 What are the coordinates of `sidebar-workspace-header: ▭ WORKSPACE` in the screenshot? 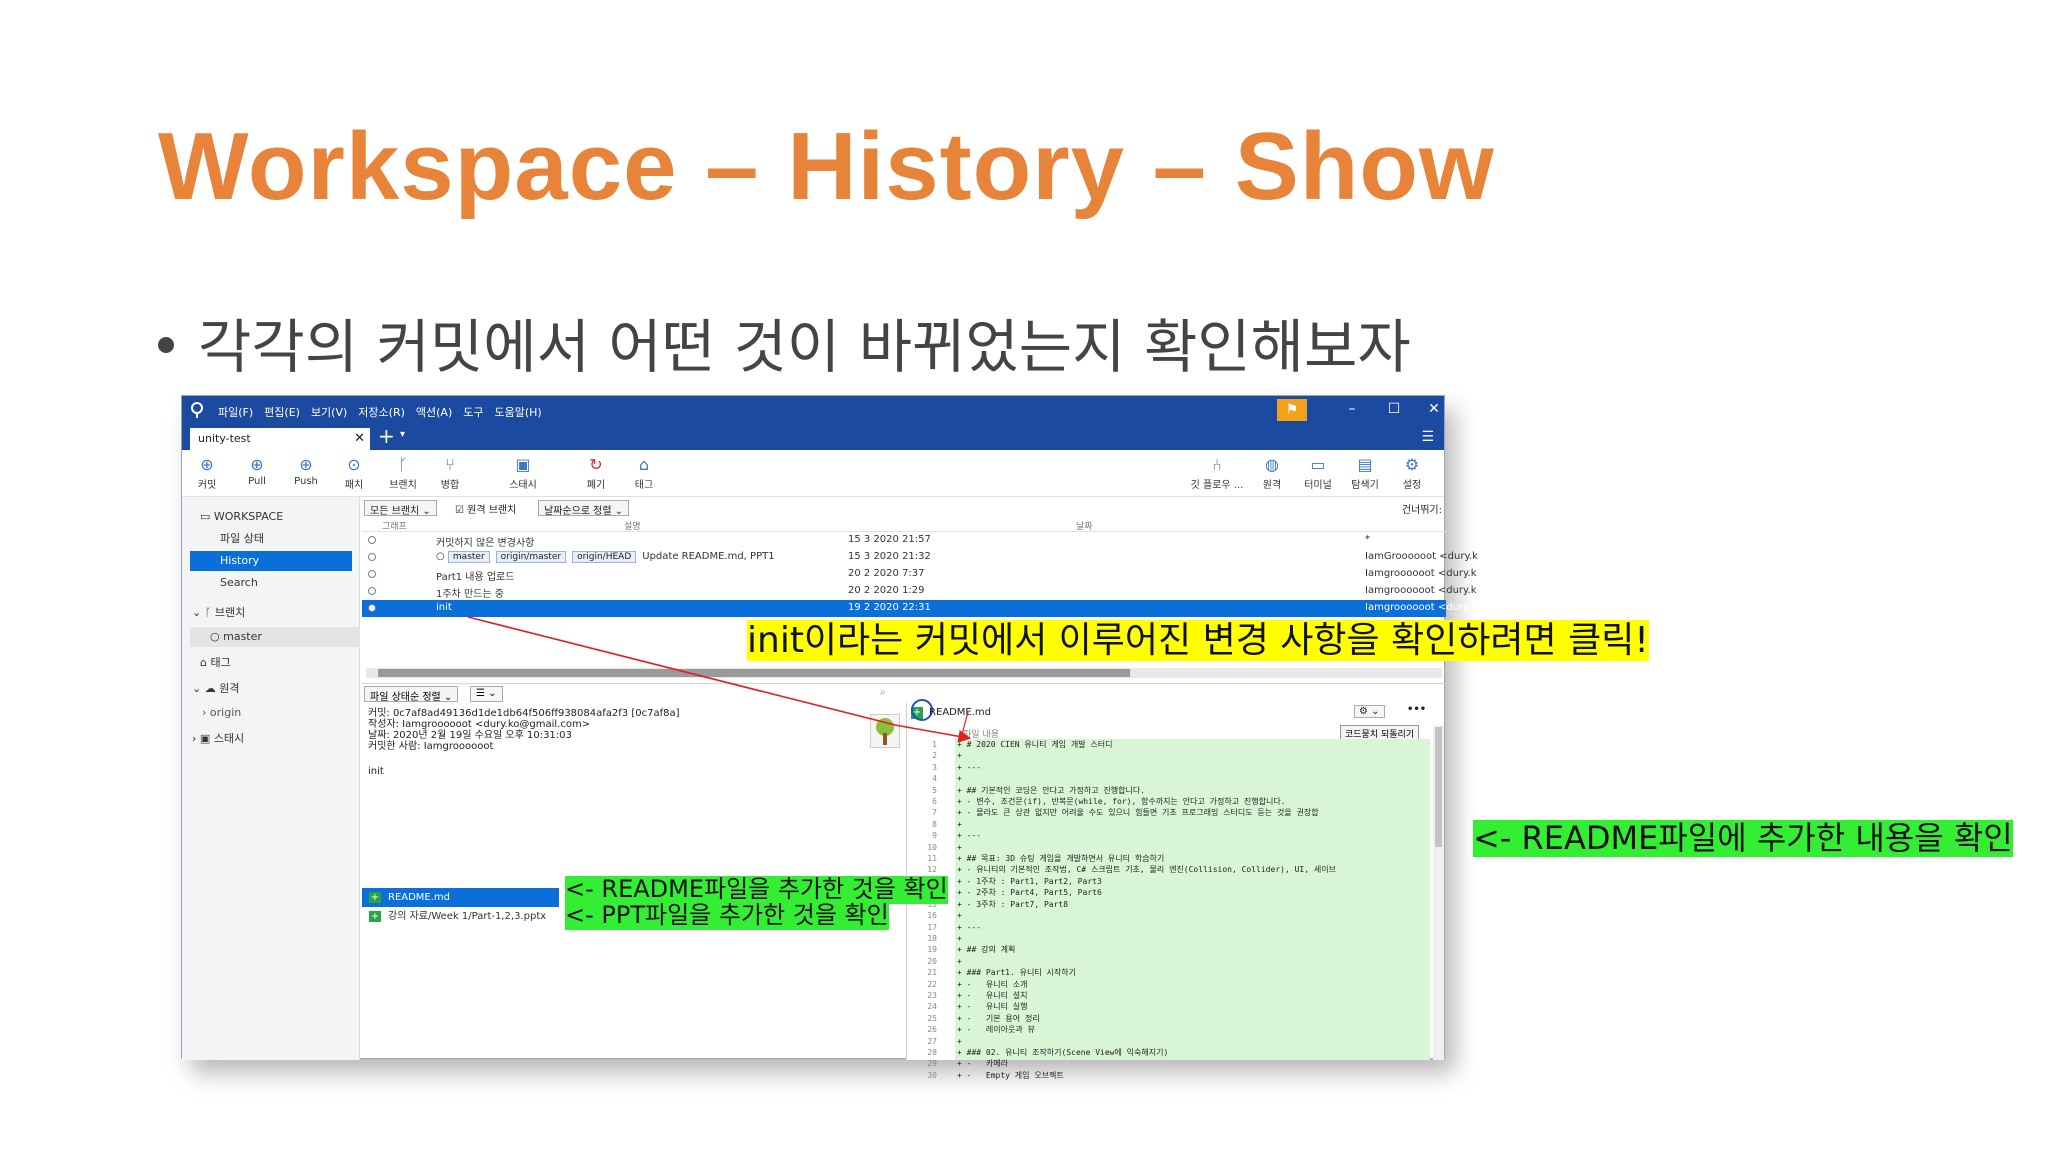 It's located at (271, 517).